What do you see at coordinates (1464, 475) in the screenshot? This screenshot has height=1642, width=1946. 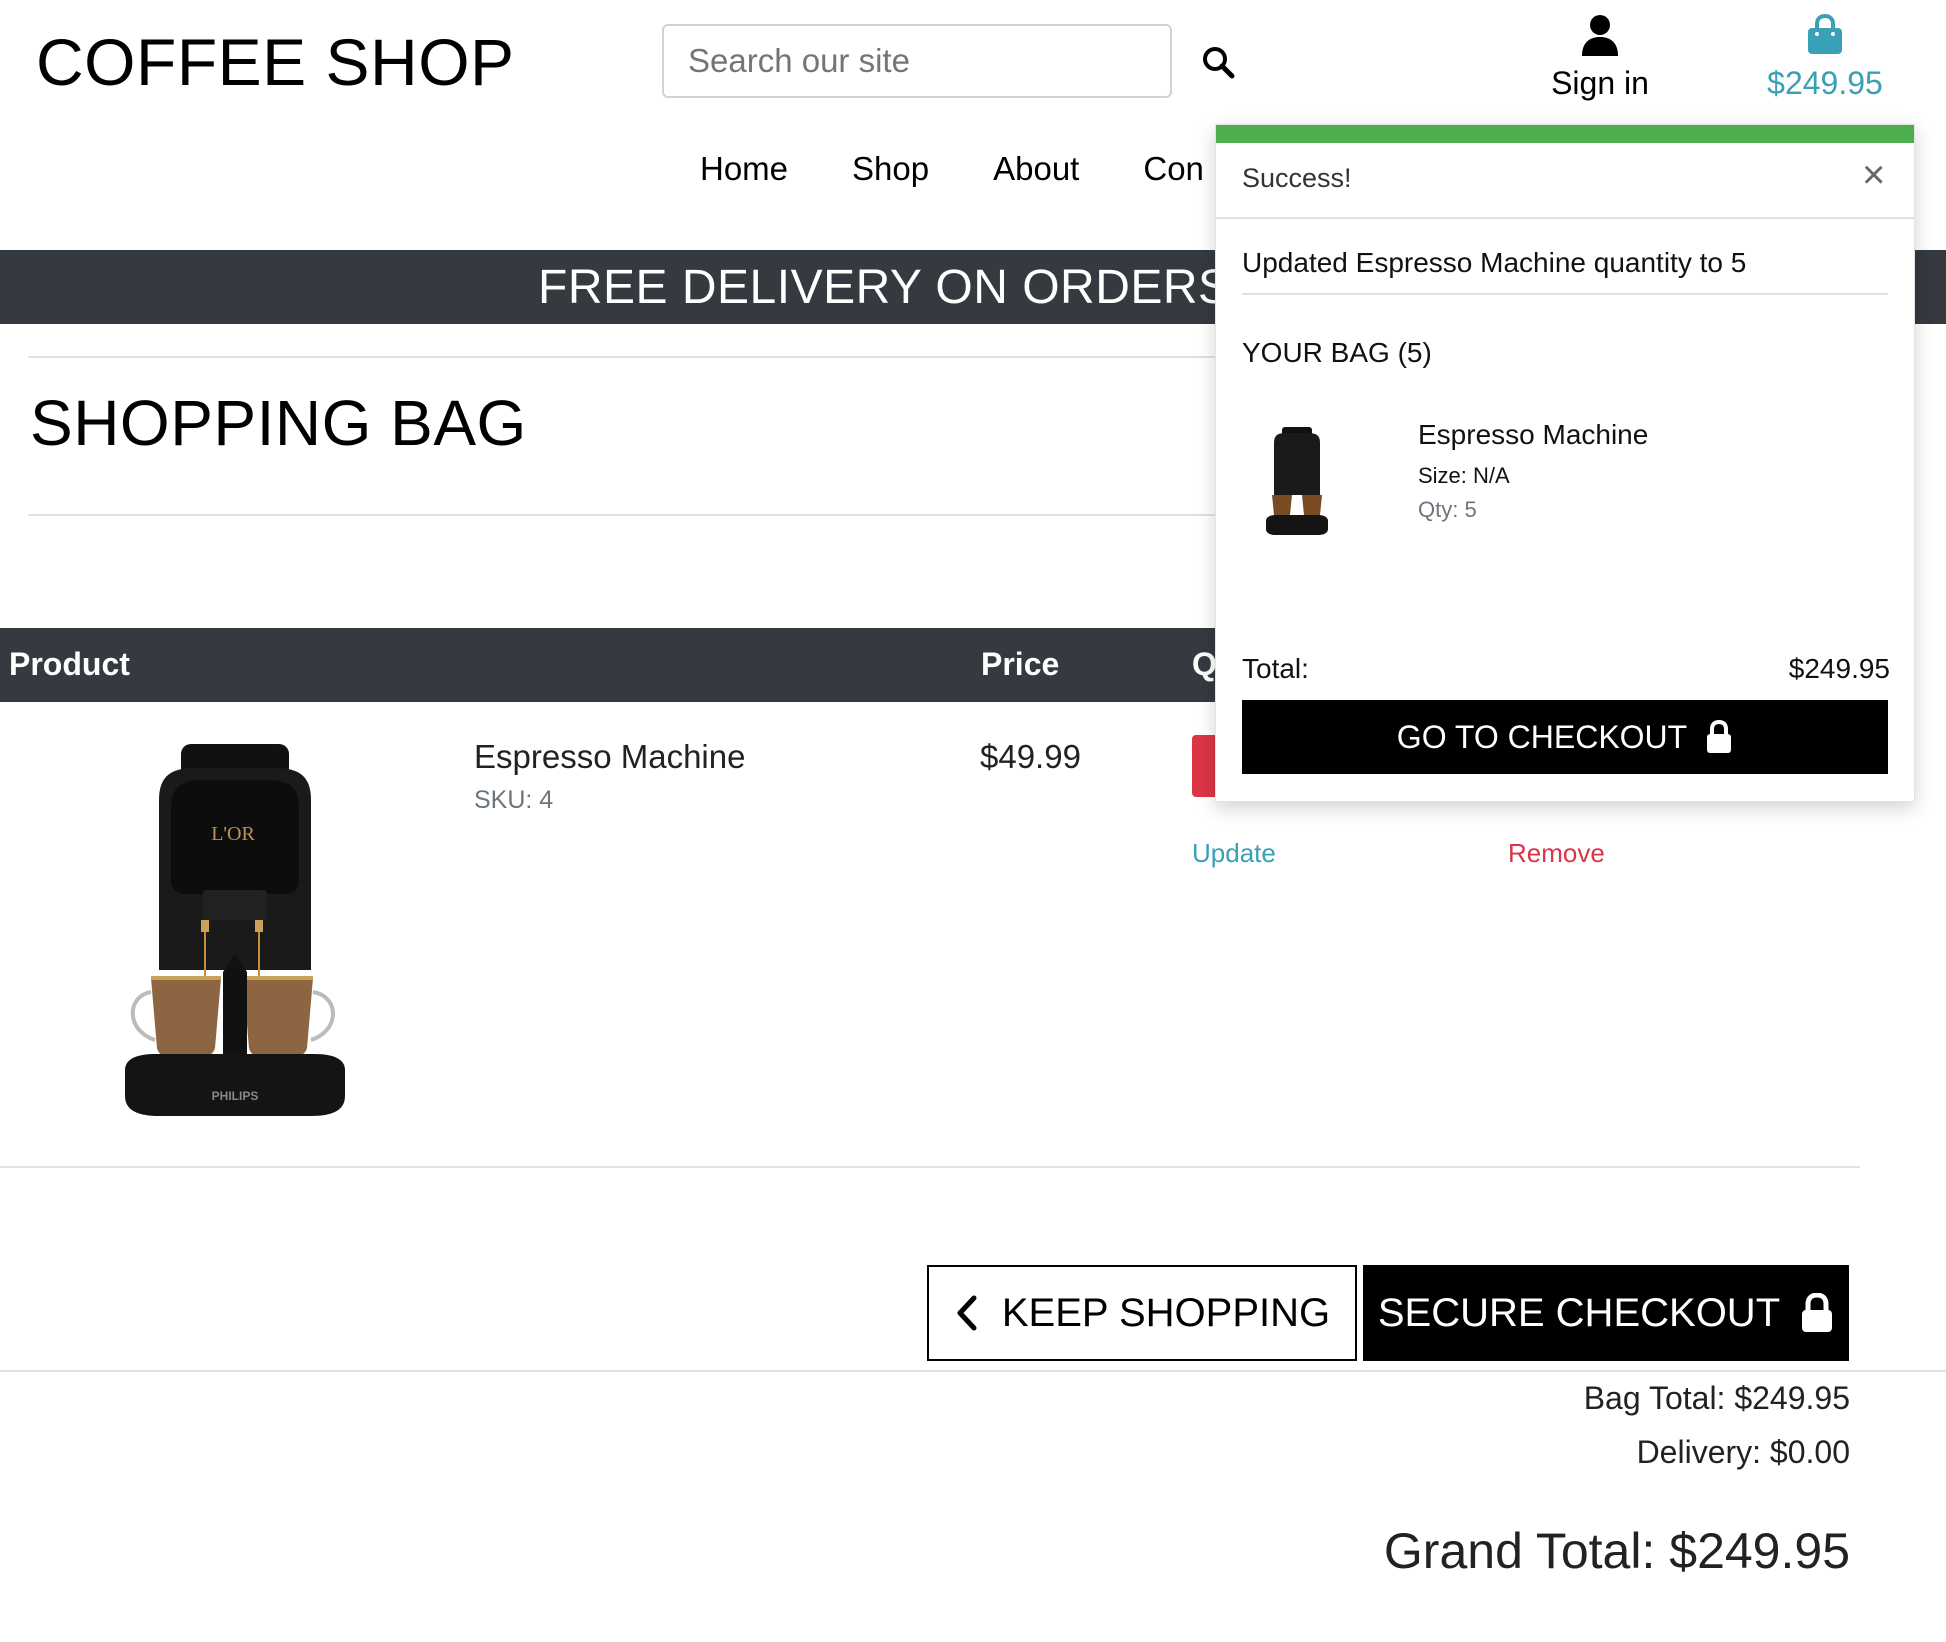 I see `toast-item-size: Size: N/A` at bounding box center [1464, 475].